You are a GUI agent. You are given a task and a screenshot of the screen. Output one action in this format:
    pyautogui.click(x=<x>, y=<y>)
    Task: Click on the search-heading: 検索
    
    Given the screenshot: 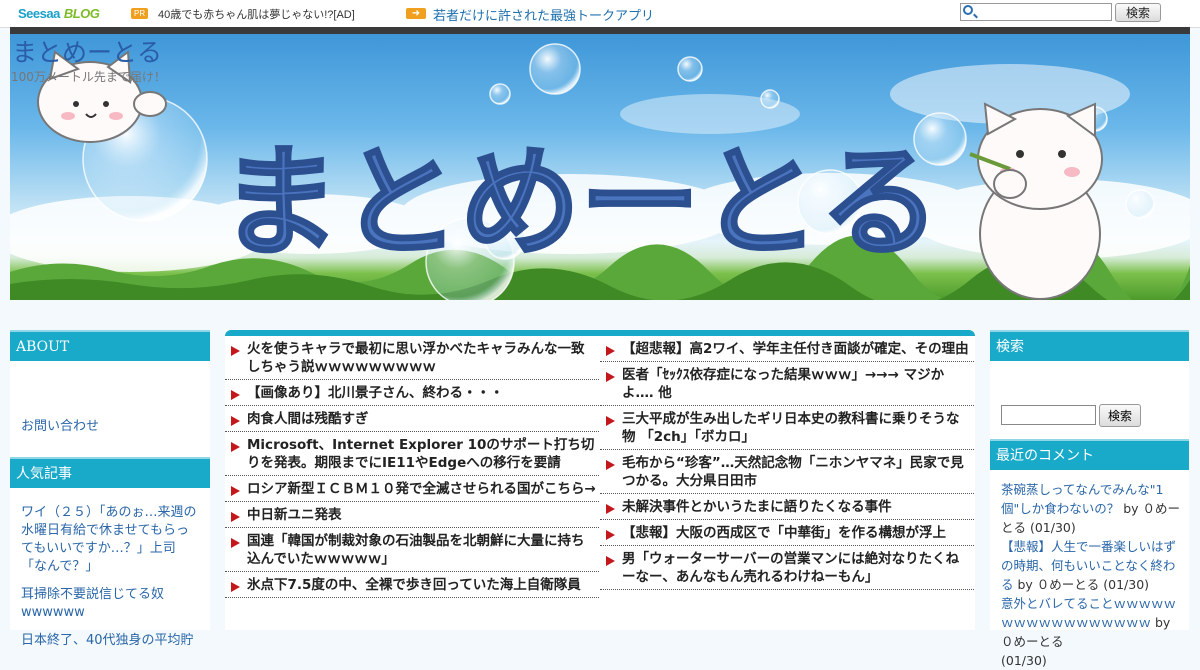 What is the action you would take?
    pyautogui.click(x=1089, y=345)
    